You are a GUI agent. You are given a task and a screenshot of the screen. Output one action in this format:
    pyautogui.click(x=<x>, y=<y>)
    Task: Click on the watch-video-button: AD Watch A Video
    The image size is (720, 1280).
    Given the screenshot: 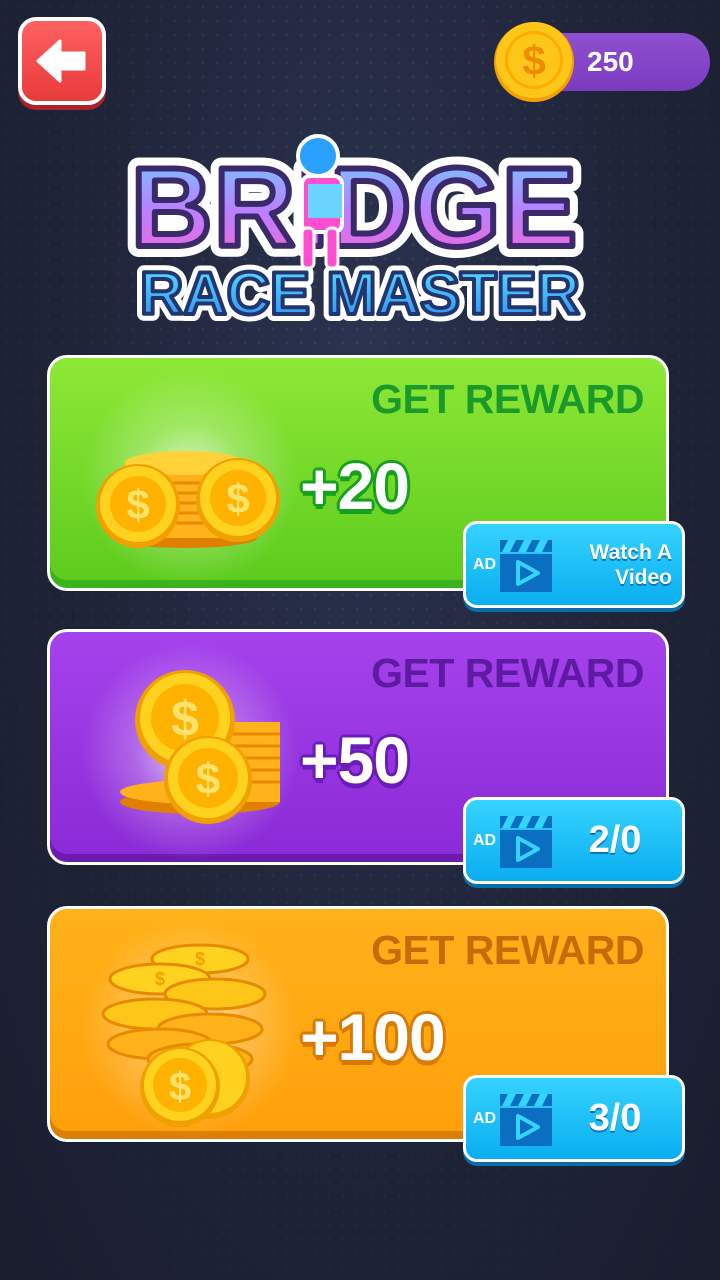 What is the action you would take?
    pyautogui.click(x=574, y=564)
    